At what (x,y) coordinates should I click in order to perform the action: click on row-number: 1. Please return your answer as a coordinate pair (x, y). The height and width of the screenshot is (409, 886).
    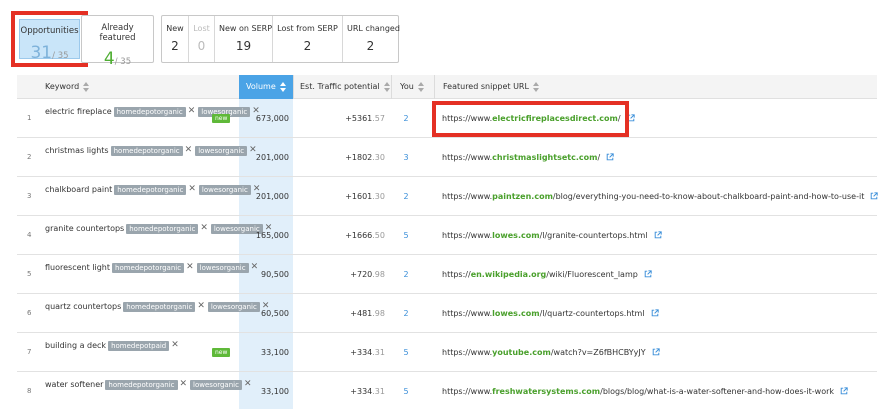
    Looking at the image, I should click on (29, 118).